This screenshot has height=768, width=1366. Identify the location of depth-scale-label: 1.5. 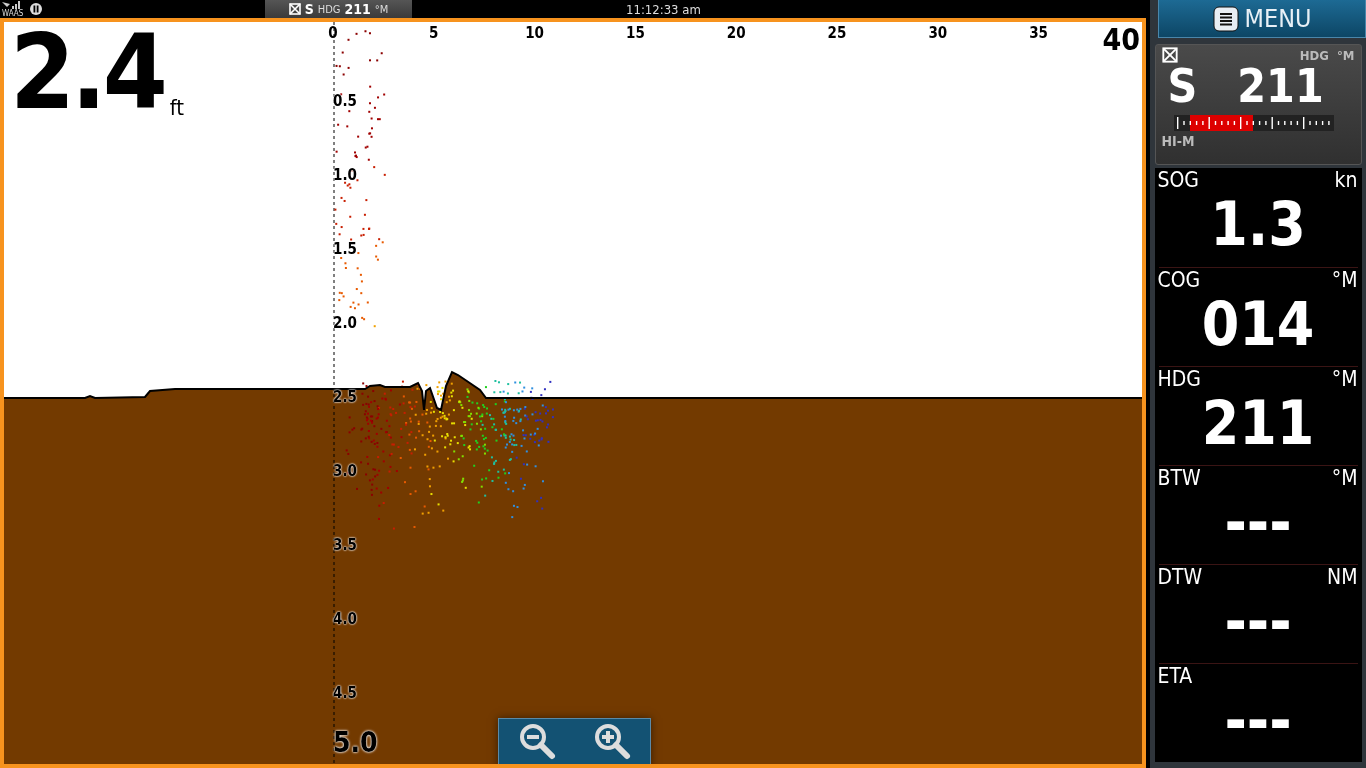
(345, 249).